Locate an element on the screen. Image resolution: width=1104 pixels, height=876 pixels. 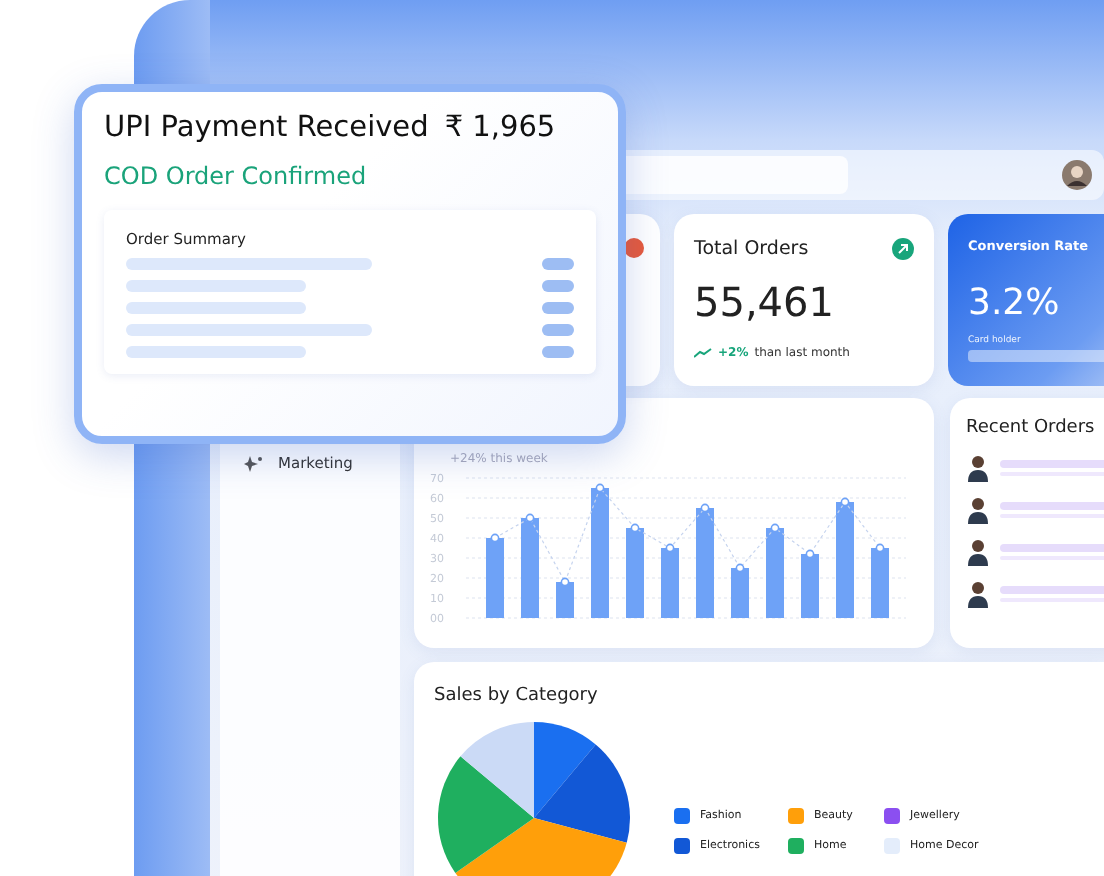
stat-value: 55,461 is located at coordinates (765, 302).